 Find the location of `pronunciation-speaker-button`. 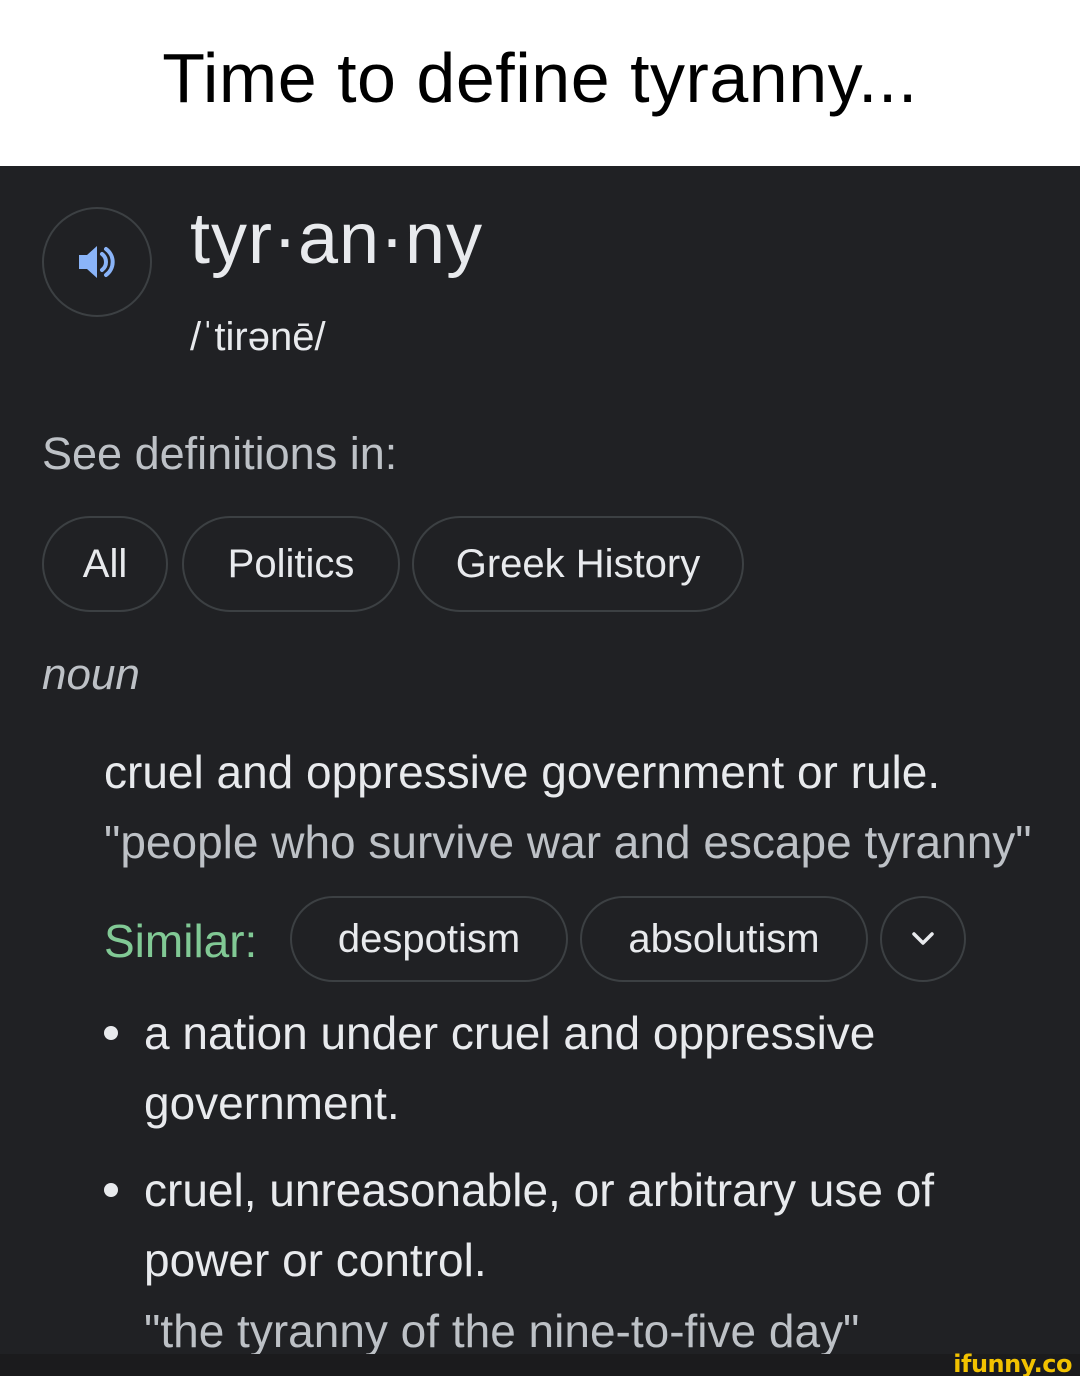

pronunciation-speaker-button is located at coordinates (97, 262).